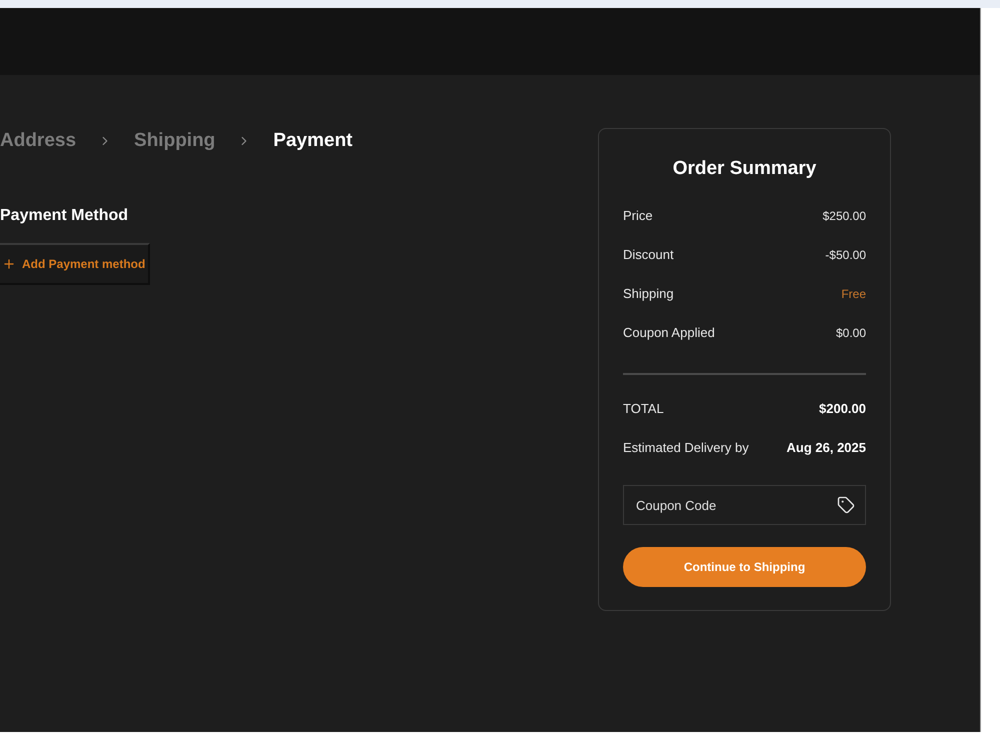 This screenshot has width=1000, height=750. Describe the element at coordinates (643, 409) in the screenshot. I see `summary-label: TOTAL` at that location.